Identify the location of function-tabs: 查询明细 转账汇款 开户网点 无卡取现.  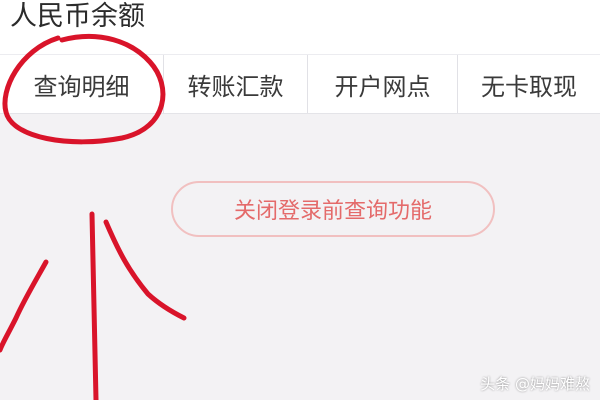
(300, 83).